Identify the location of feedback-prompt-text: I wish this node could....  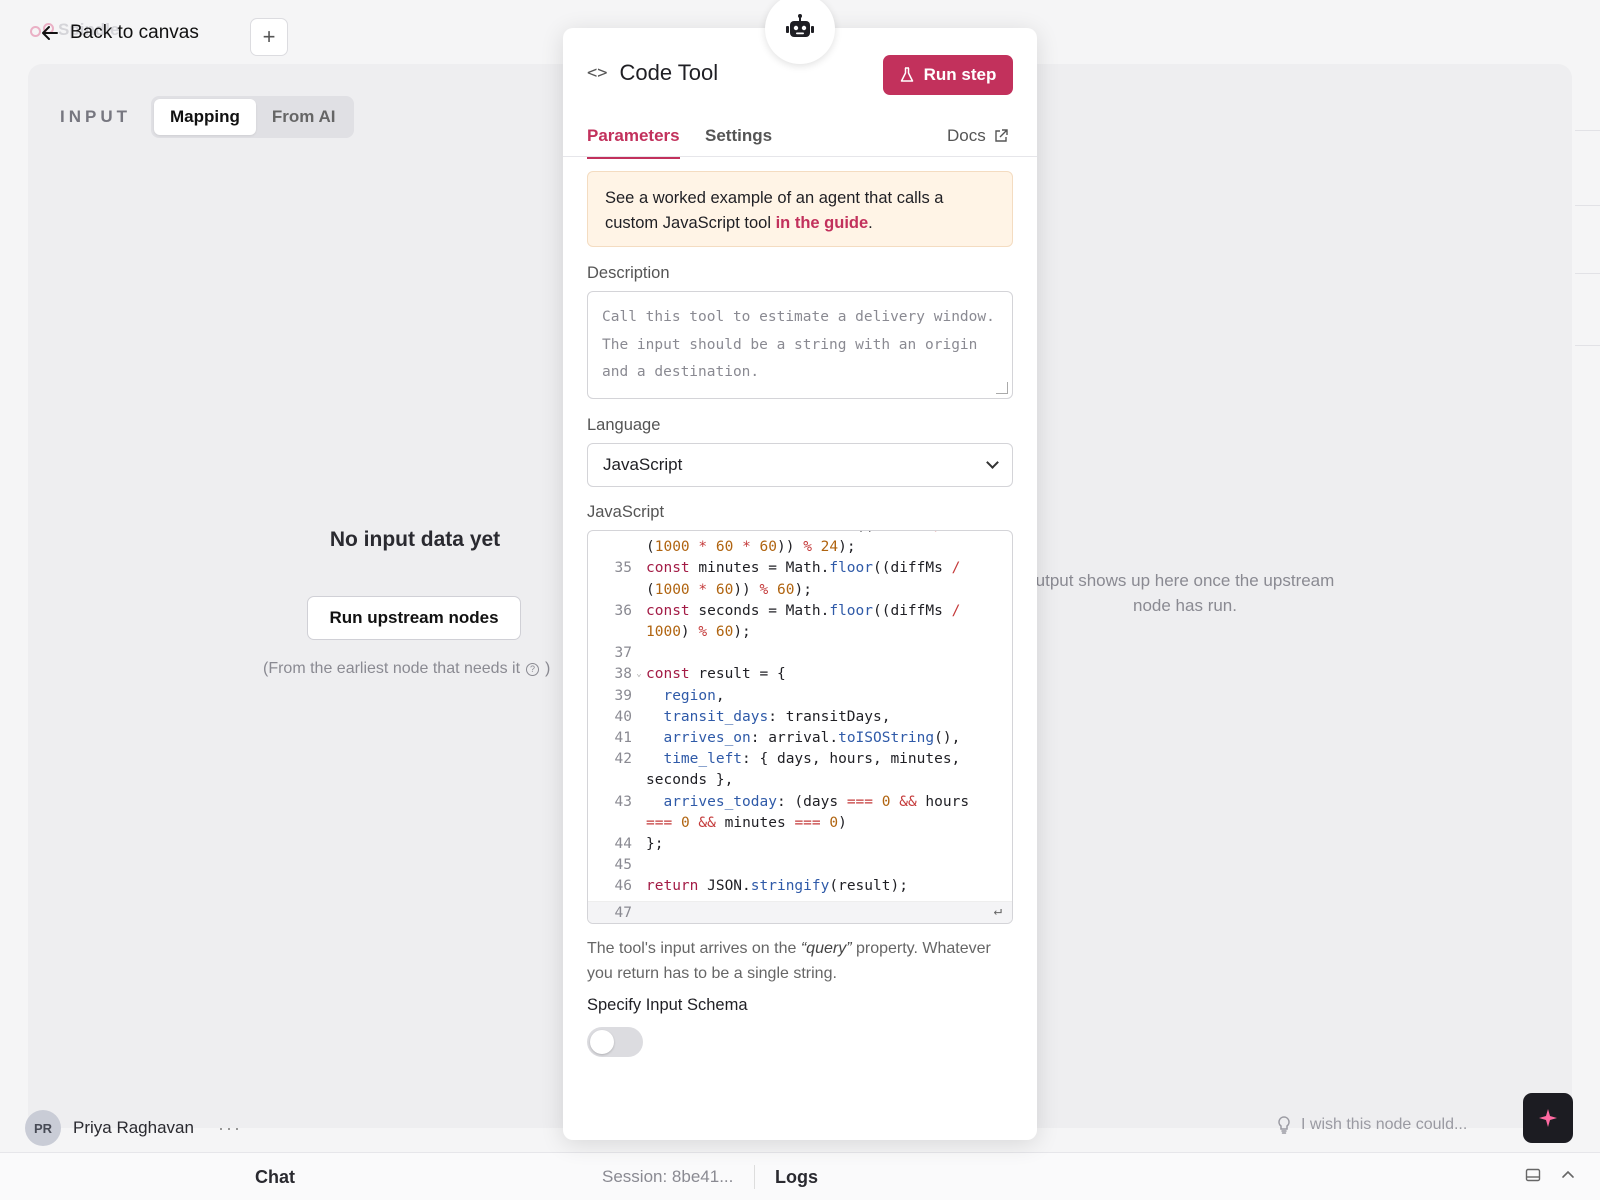
(1384, 1124).